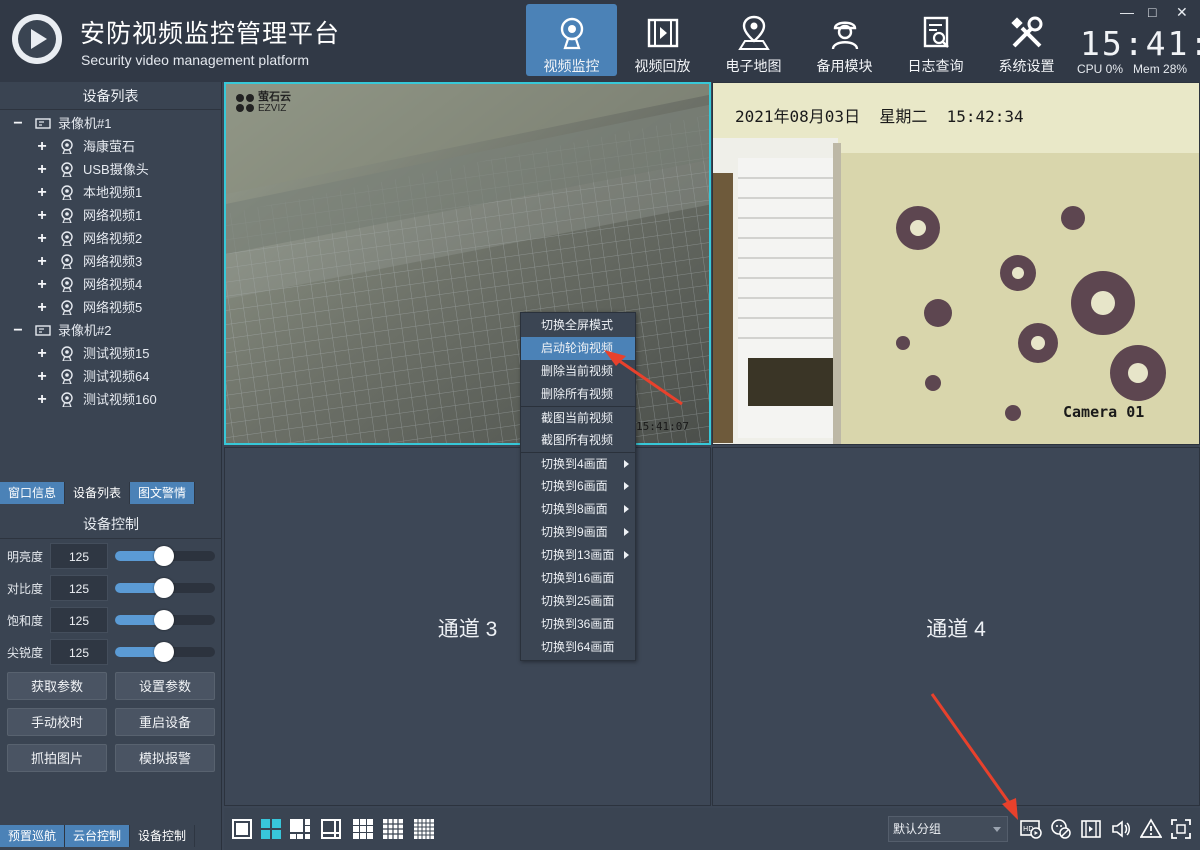  What do you see at coordinates (1091, 829) in the screenshot?
I see `record-icon` at bounding box center [1091, 829].